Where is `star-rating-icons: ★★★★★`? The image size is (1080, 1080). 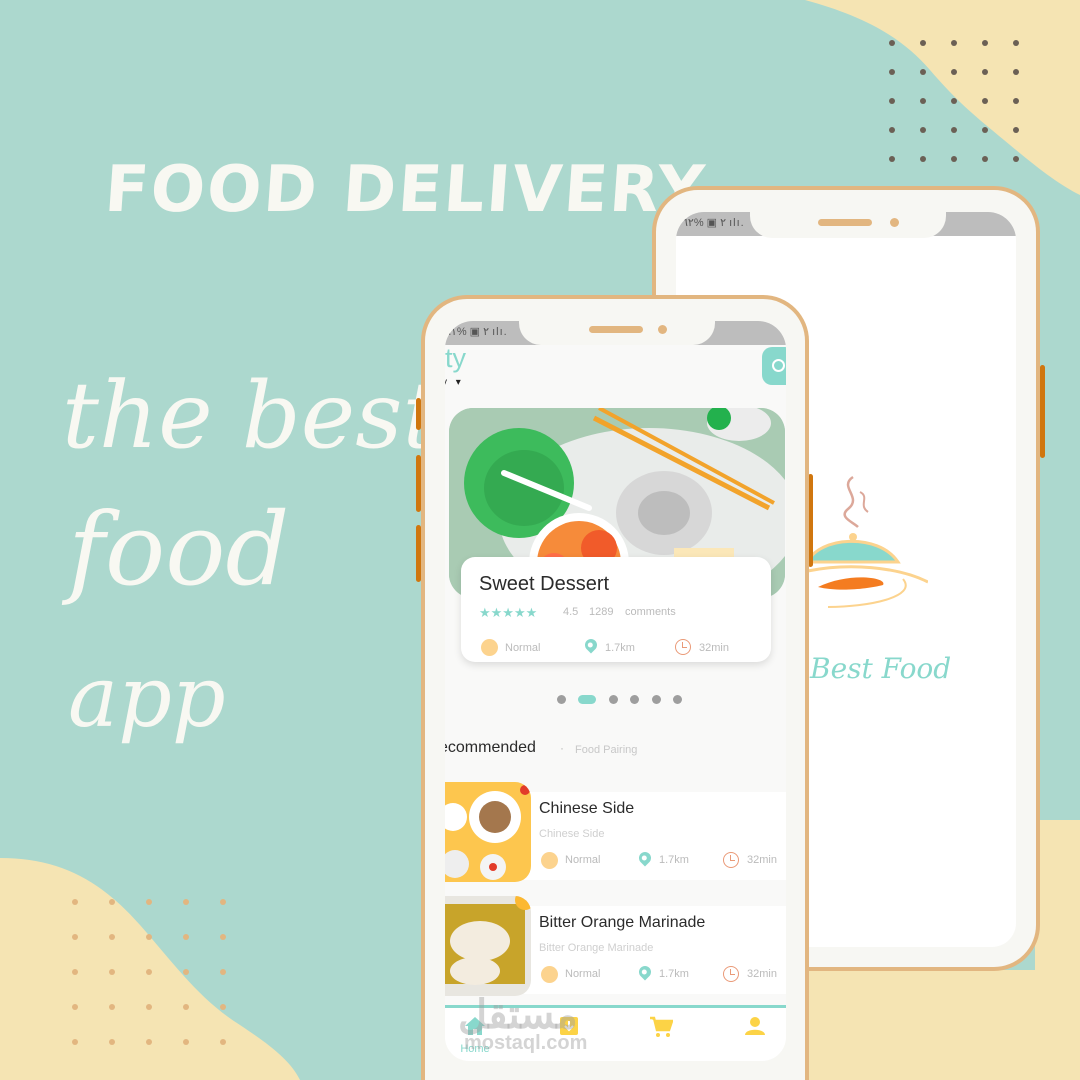
star-rating-icons: ★★★★★ is located at coordinates (508, 612).